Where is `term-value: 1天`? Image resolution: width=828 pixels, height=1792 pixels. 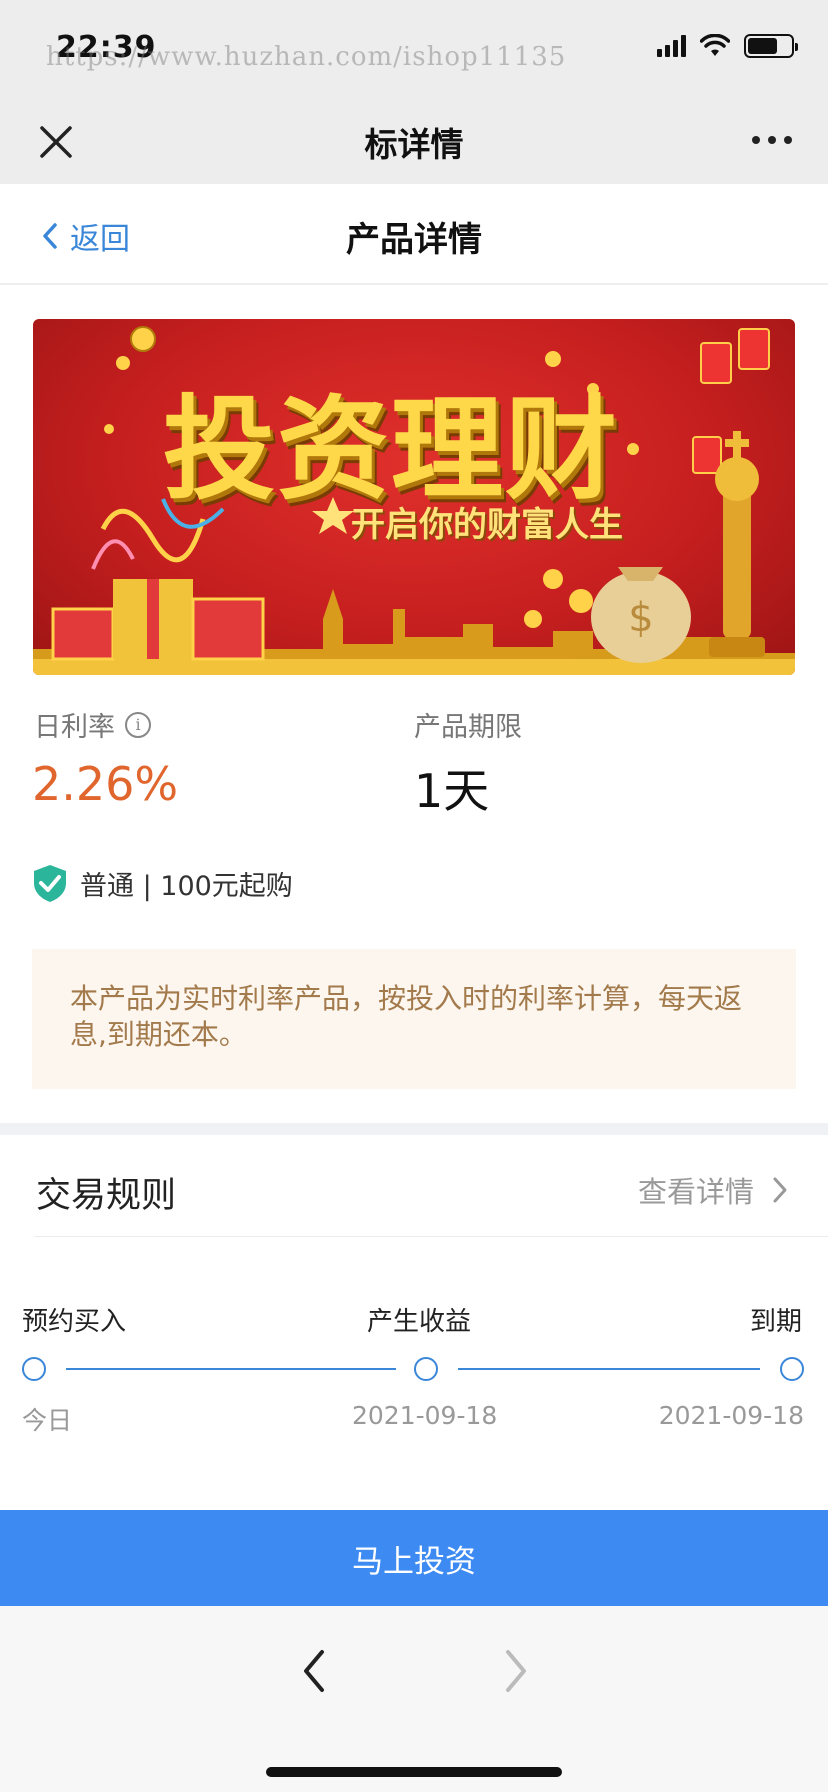
term-value: 1天 is located at coordinates (452, 791).